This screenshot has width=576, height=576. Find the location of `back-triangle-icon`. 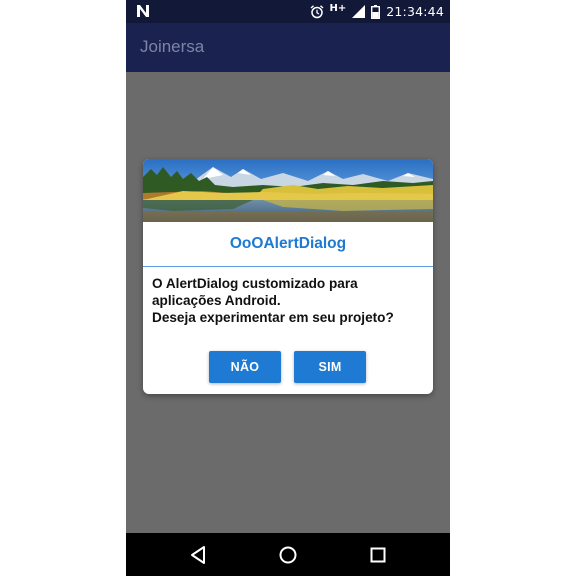

back-triangle-icon is located at coordinates (198, 555).